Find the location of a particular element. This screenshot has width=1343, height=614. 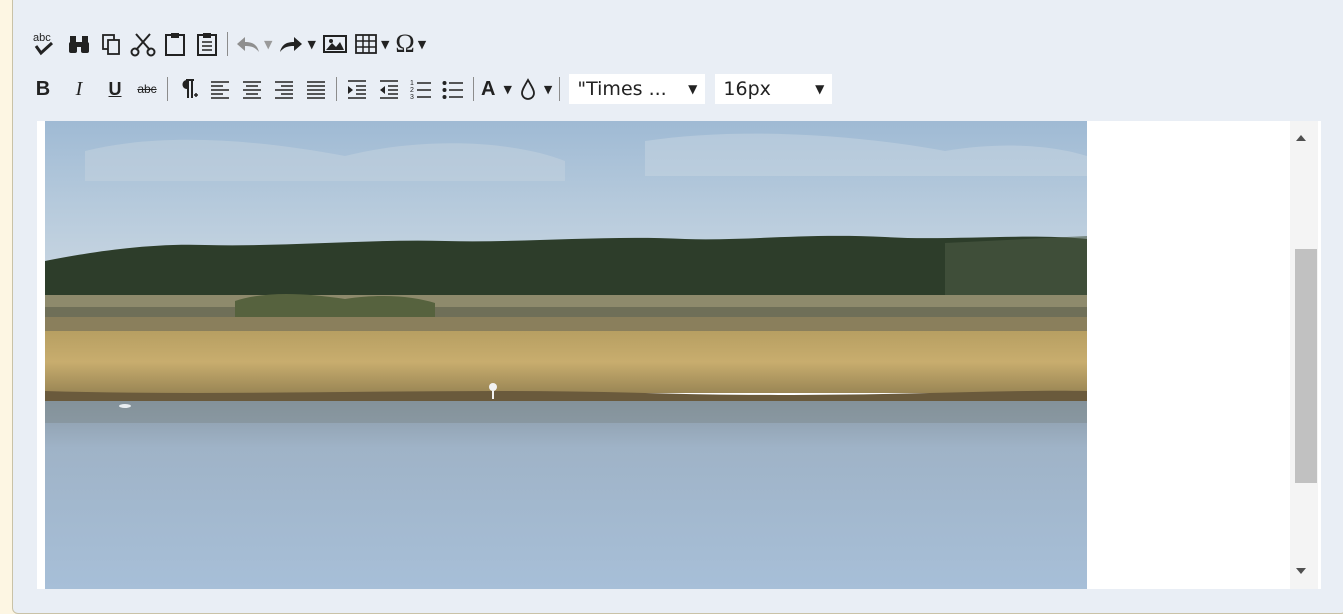

svg-text: abc is located at coordinates (42, 38).